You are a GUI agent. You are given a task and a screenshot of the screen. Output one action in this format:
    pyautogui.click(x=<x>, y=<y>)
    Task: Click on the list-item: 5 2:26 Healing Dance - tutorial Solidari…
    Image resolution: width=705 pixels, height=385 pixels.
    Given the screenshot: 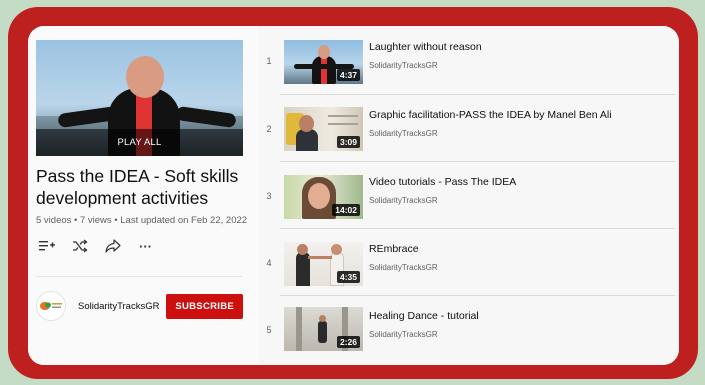 What is the action you would take?
    pyautogui.click(x=469, y=328)
    